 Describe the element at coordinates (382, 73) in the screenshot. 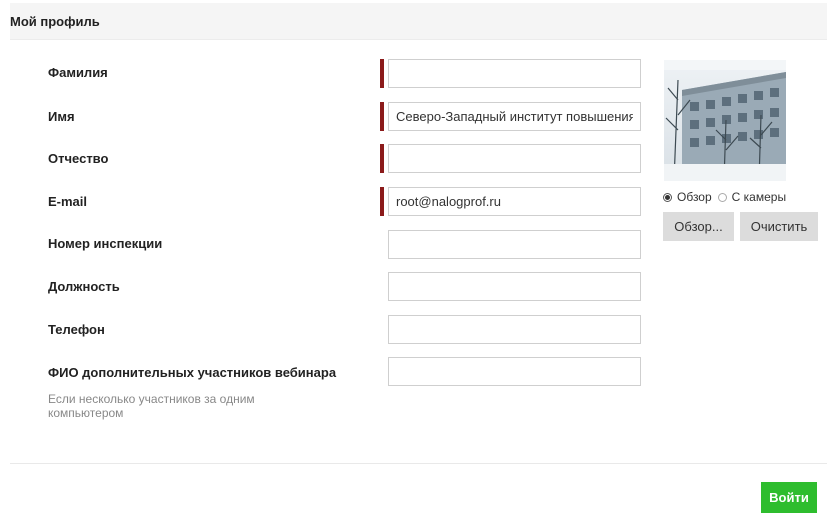

I see `required-marker-last-name` at that location.